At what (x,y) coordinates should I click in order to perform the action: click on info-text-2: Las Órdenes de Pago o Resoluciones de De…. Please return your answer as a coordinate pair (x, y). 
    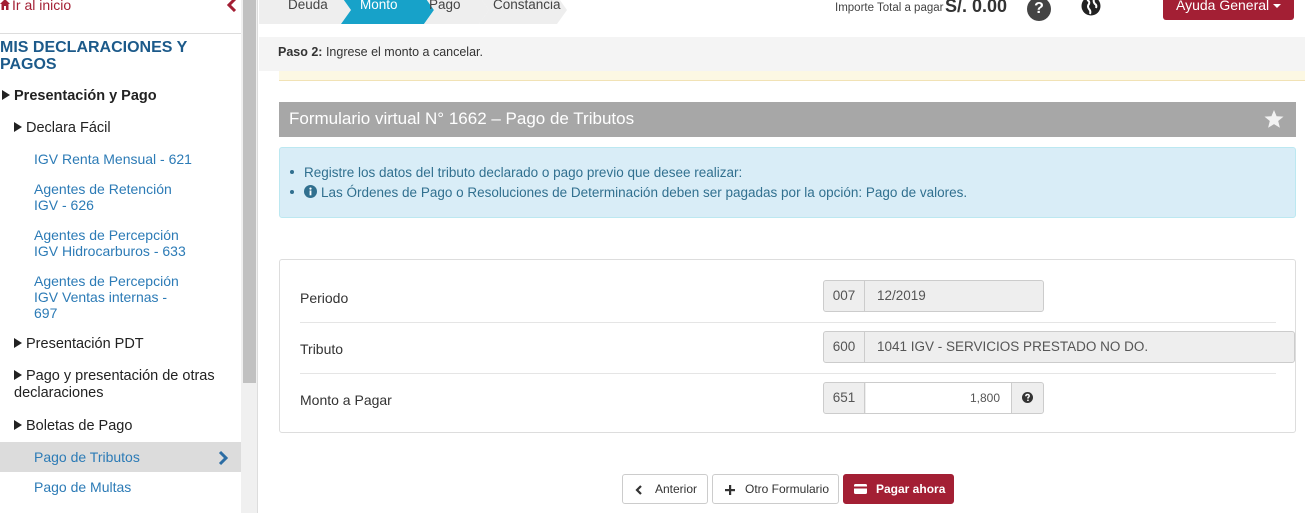
    Looking at the image, I should click on (644, 192).